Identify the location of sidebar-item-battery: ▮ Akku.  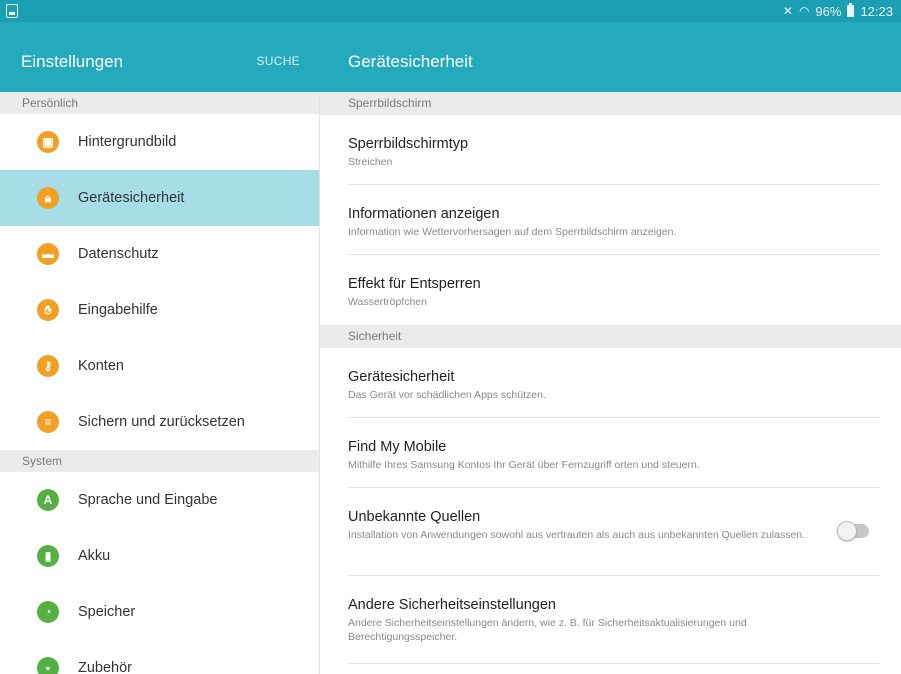
(159, 556).